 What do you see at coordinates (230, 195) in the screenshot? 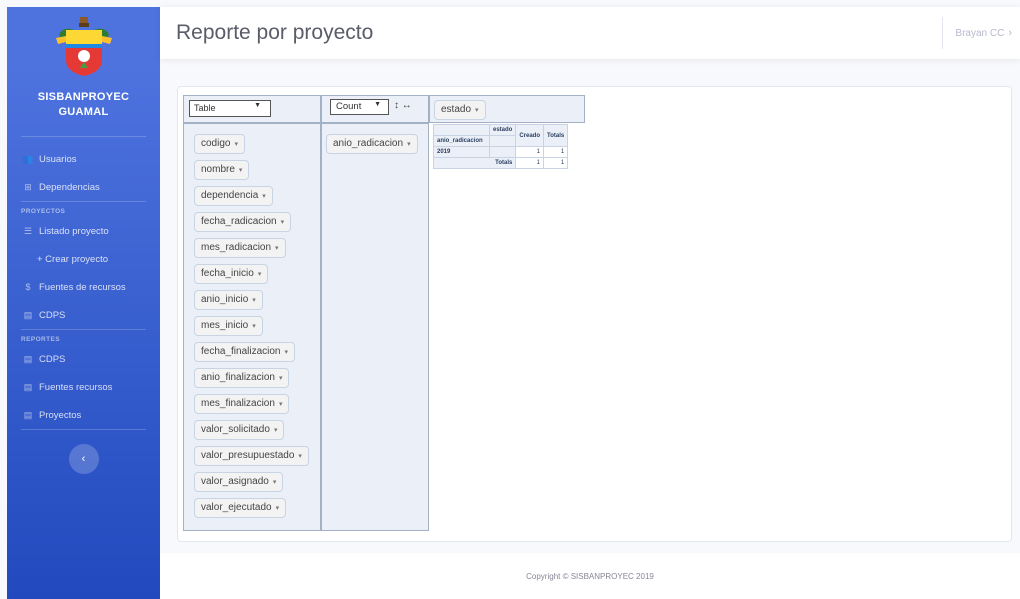
I see `attr-pill-label: dependencia` at bounding box center [230, 195].